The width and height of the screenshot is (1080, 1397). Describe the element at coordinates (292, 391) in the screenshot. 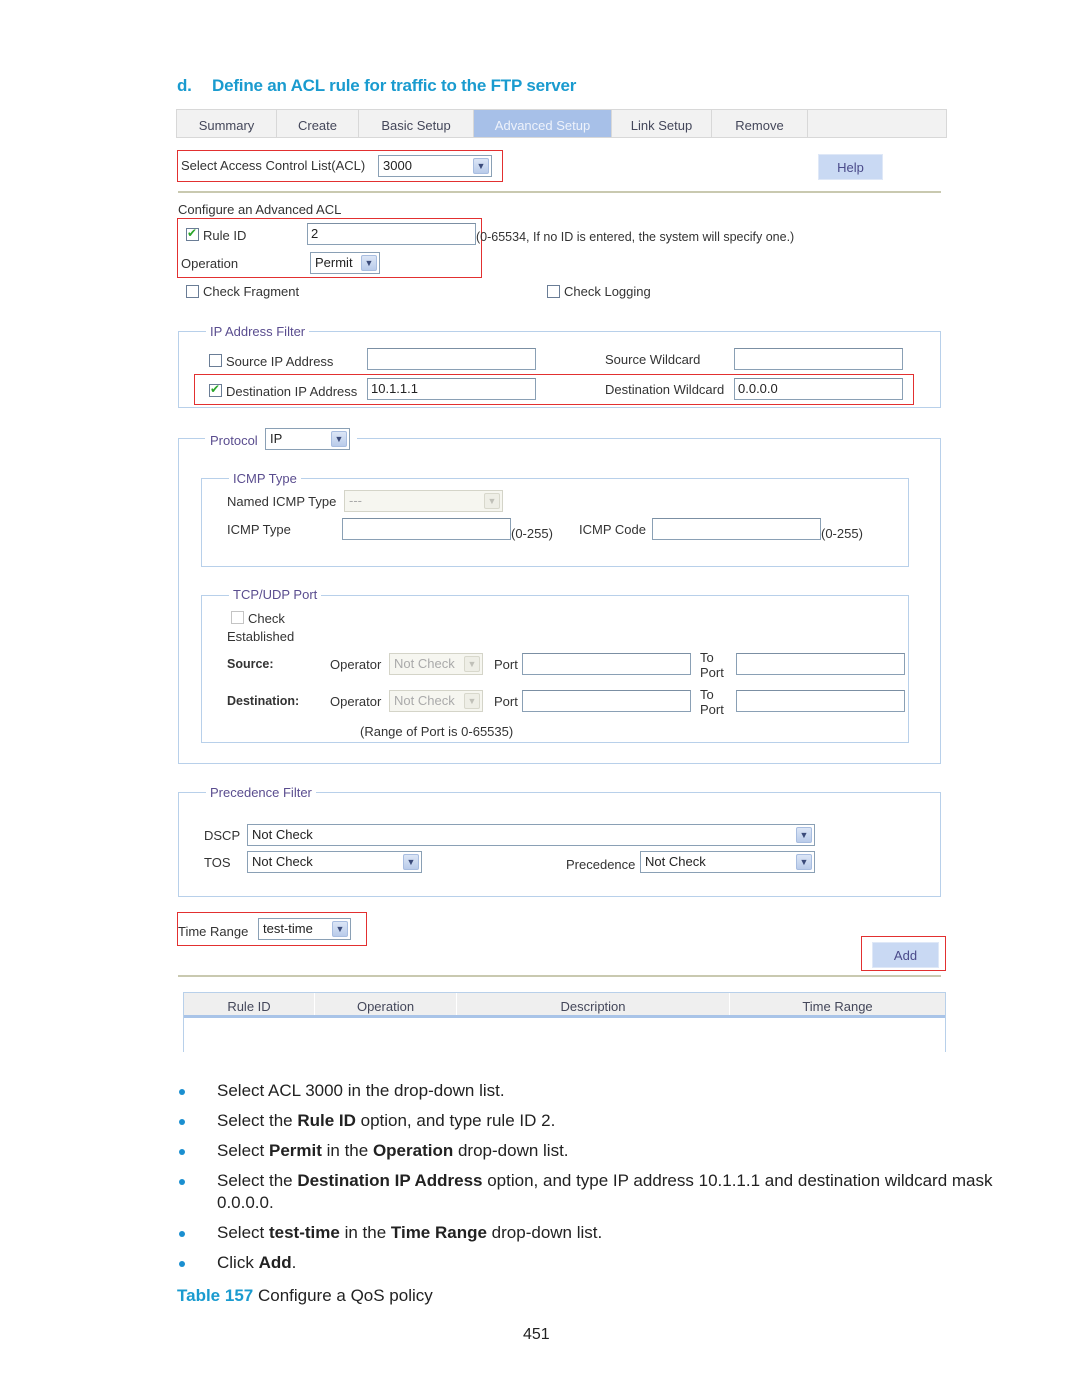

I see `destination-ip-label: Destination IP Address` at that location.